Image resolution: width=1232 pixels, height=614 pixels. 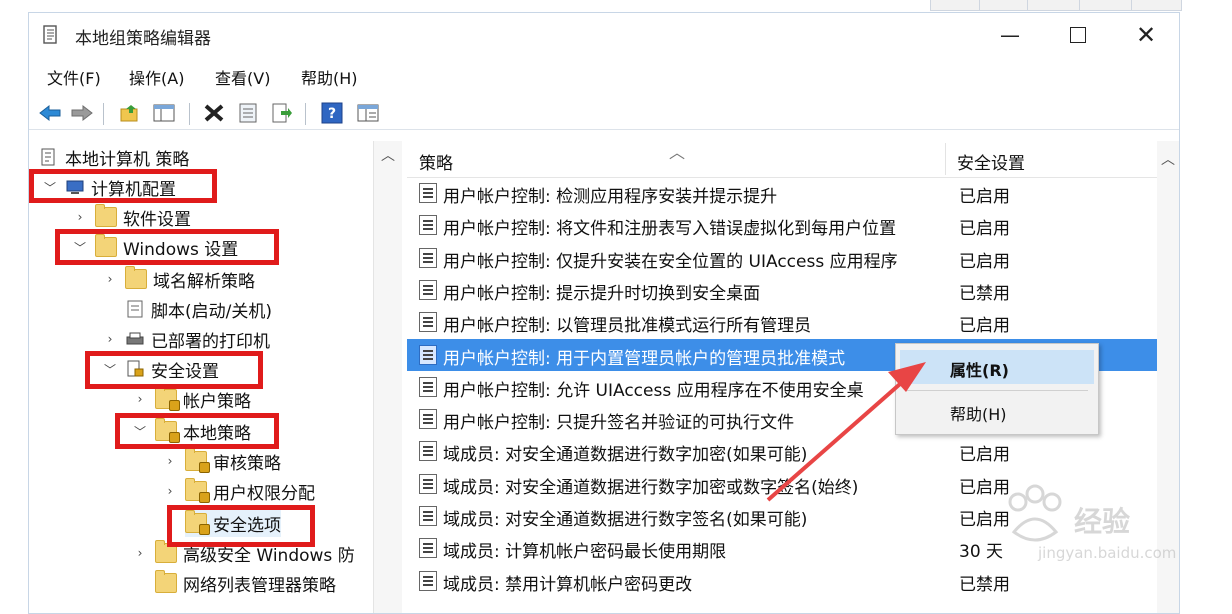 I want to click on properties-page-icon, so click(x=248, y=113).